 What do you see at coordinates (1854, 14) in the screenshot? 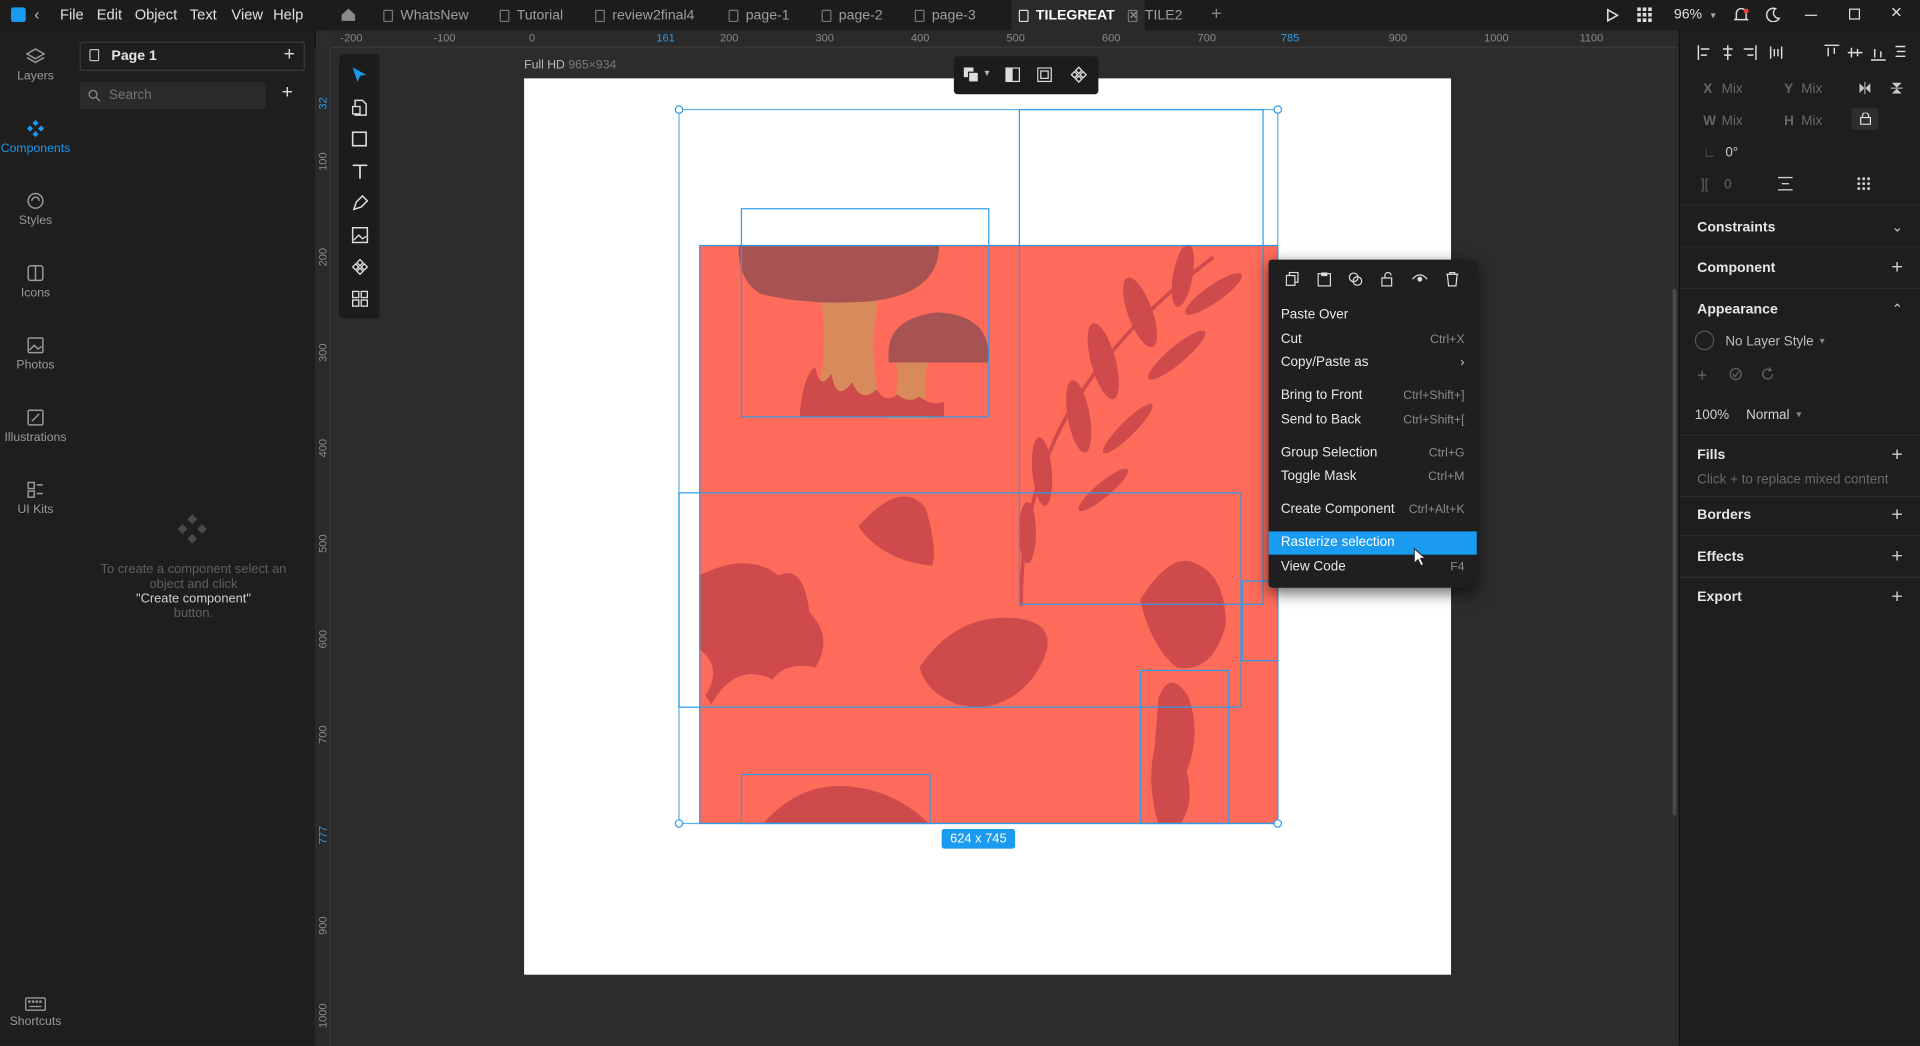
I see `restore-icon` at bounding box center [1854, 14].